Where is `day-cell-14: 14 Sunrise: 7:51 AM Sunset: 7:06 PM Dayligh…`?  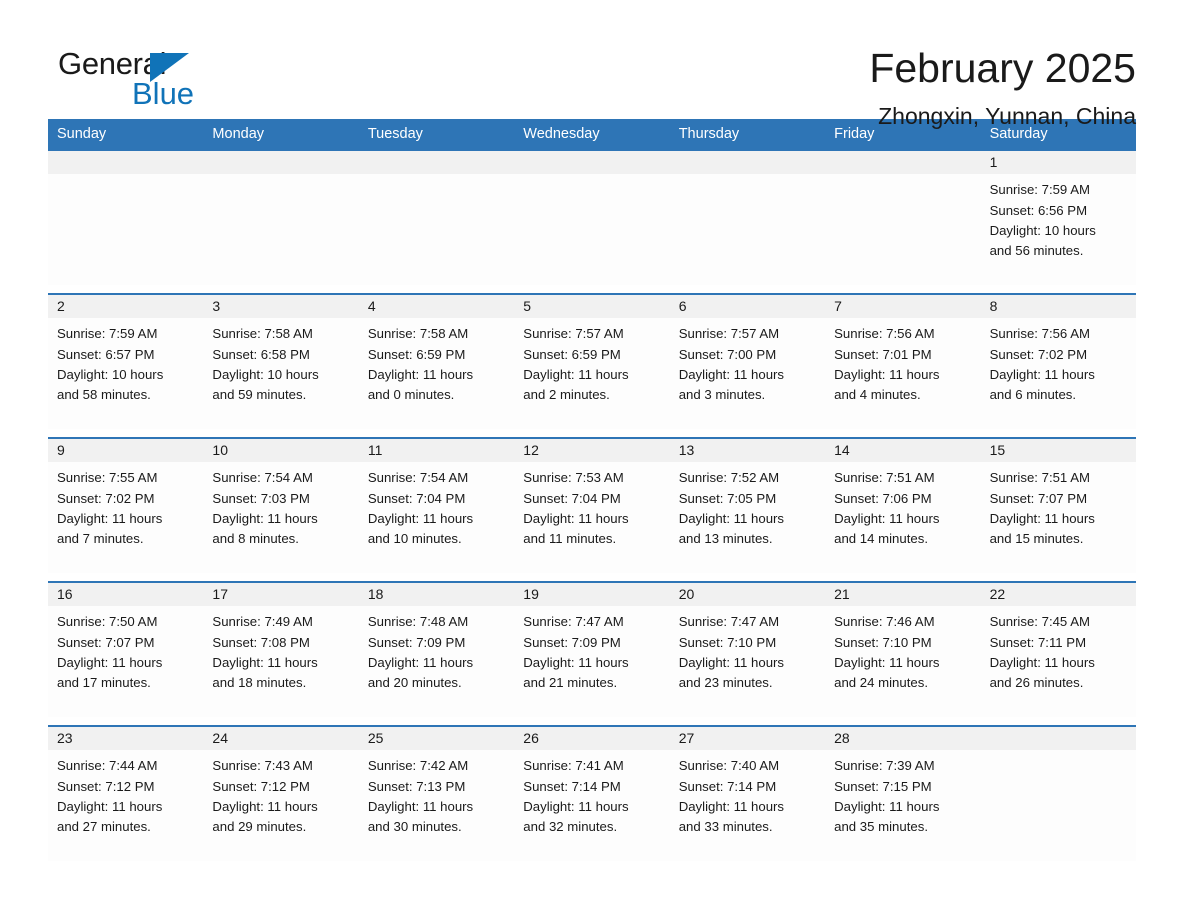
day-cell-14: 14 Sunrise: 7:51 AM Sunset: 7:06 PM Dayligh… is located at coordinates (903, 506).